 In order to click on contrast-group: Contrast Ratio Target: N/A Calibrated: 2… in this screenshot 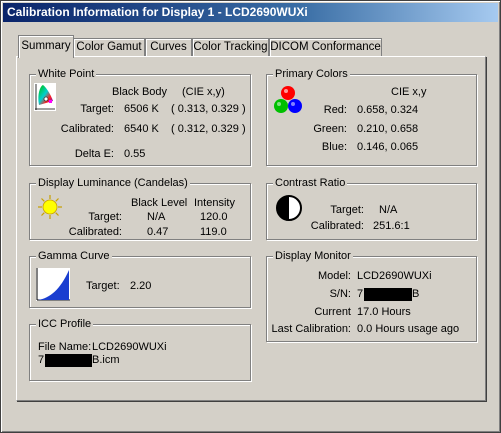, I will do `click(371, 208)`.